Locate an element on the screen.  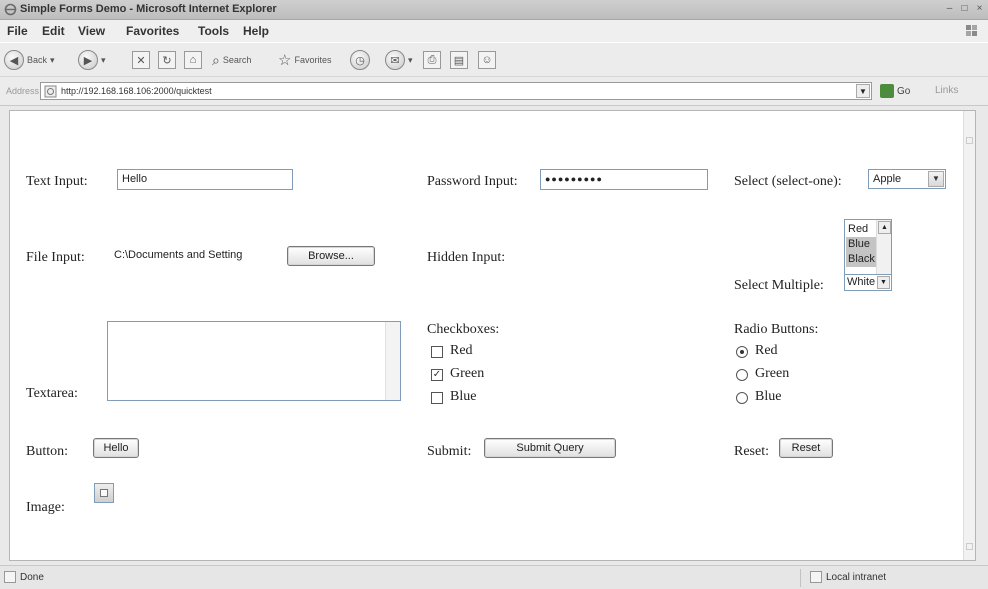
status-text: Done is located at coordinates (32, 577).